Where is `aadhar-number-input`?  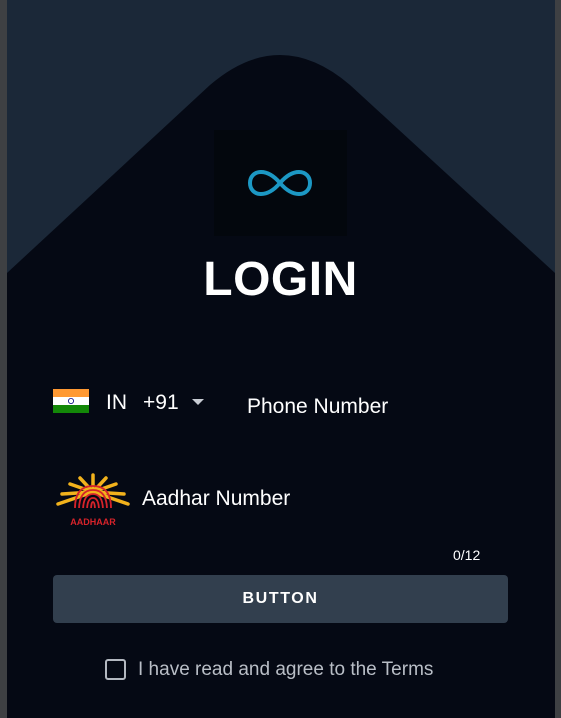 aadhar-number-input is located at coordinates (307, 499).